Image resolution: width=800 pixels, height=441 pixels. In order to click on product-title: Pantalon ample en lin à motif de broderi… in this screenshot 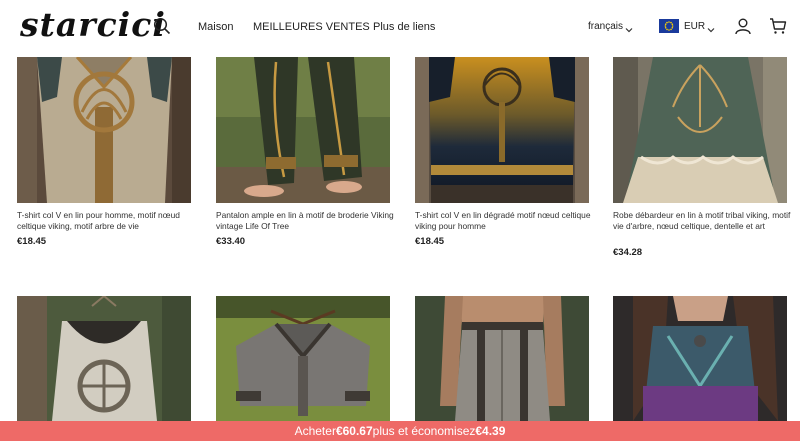, I will do `click(306, 221)`.